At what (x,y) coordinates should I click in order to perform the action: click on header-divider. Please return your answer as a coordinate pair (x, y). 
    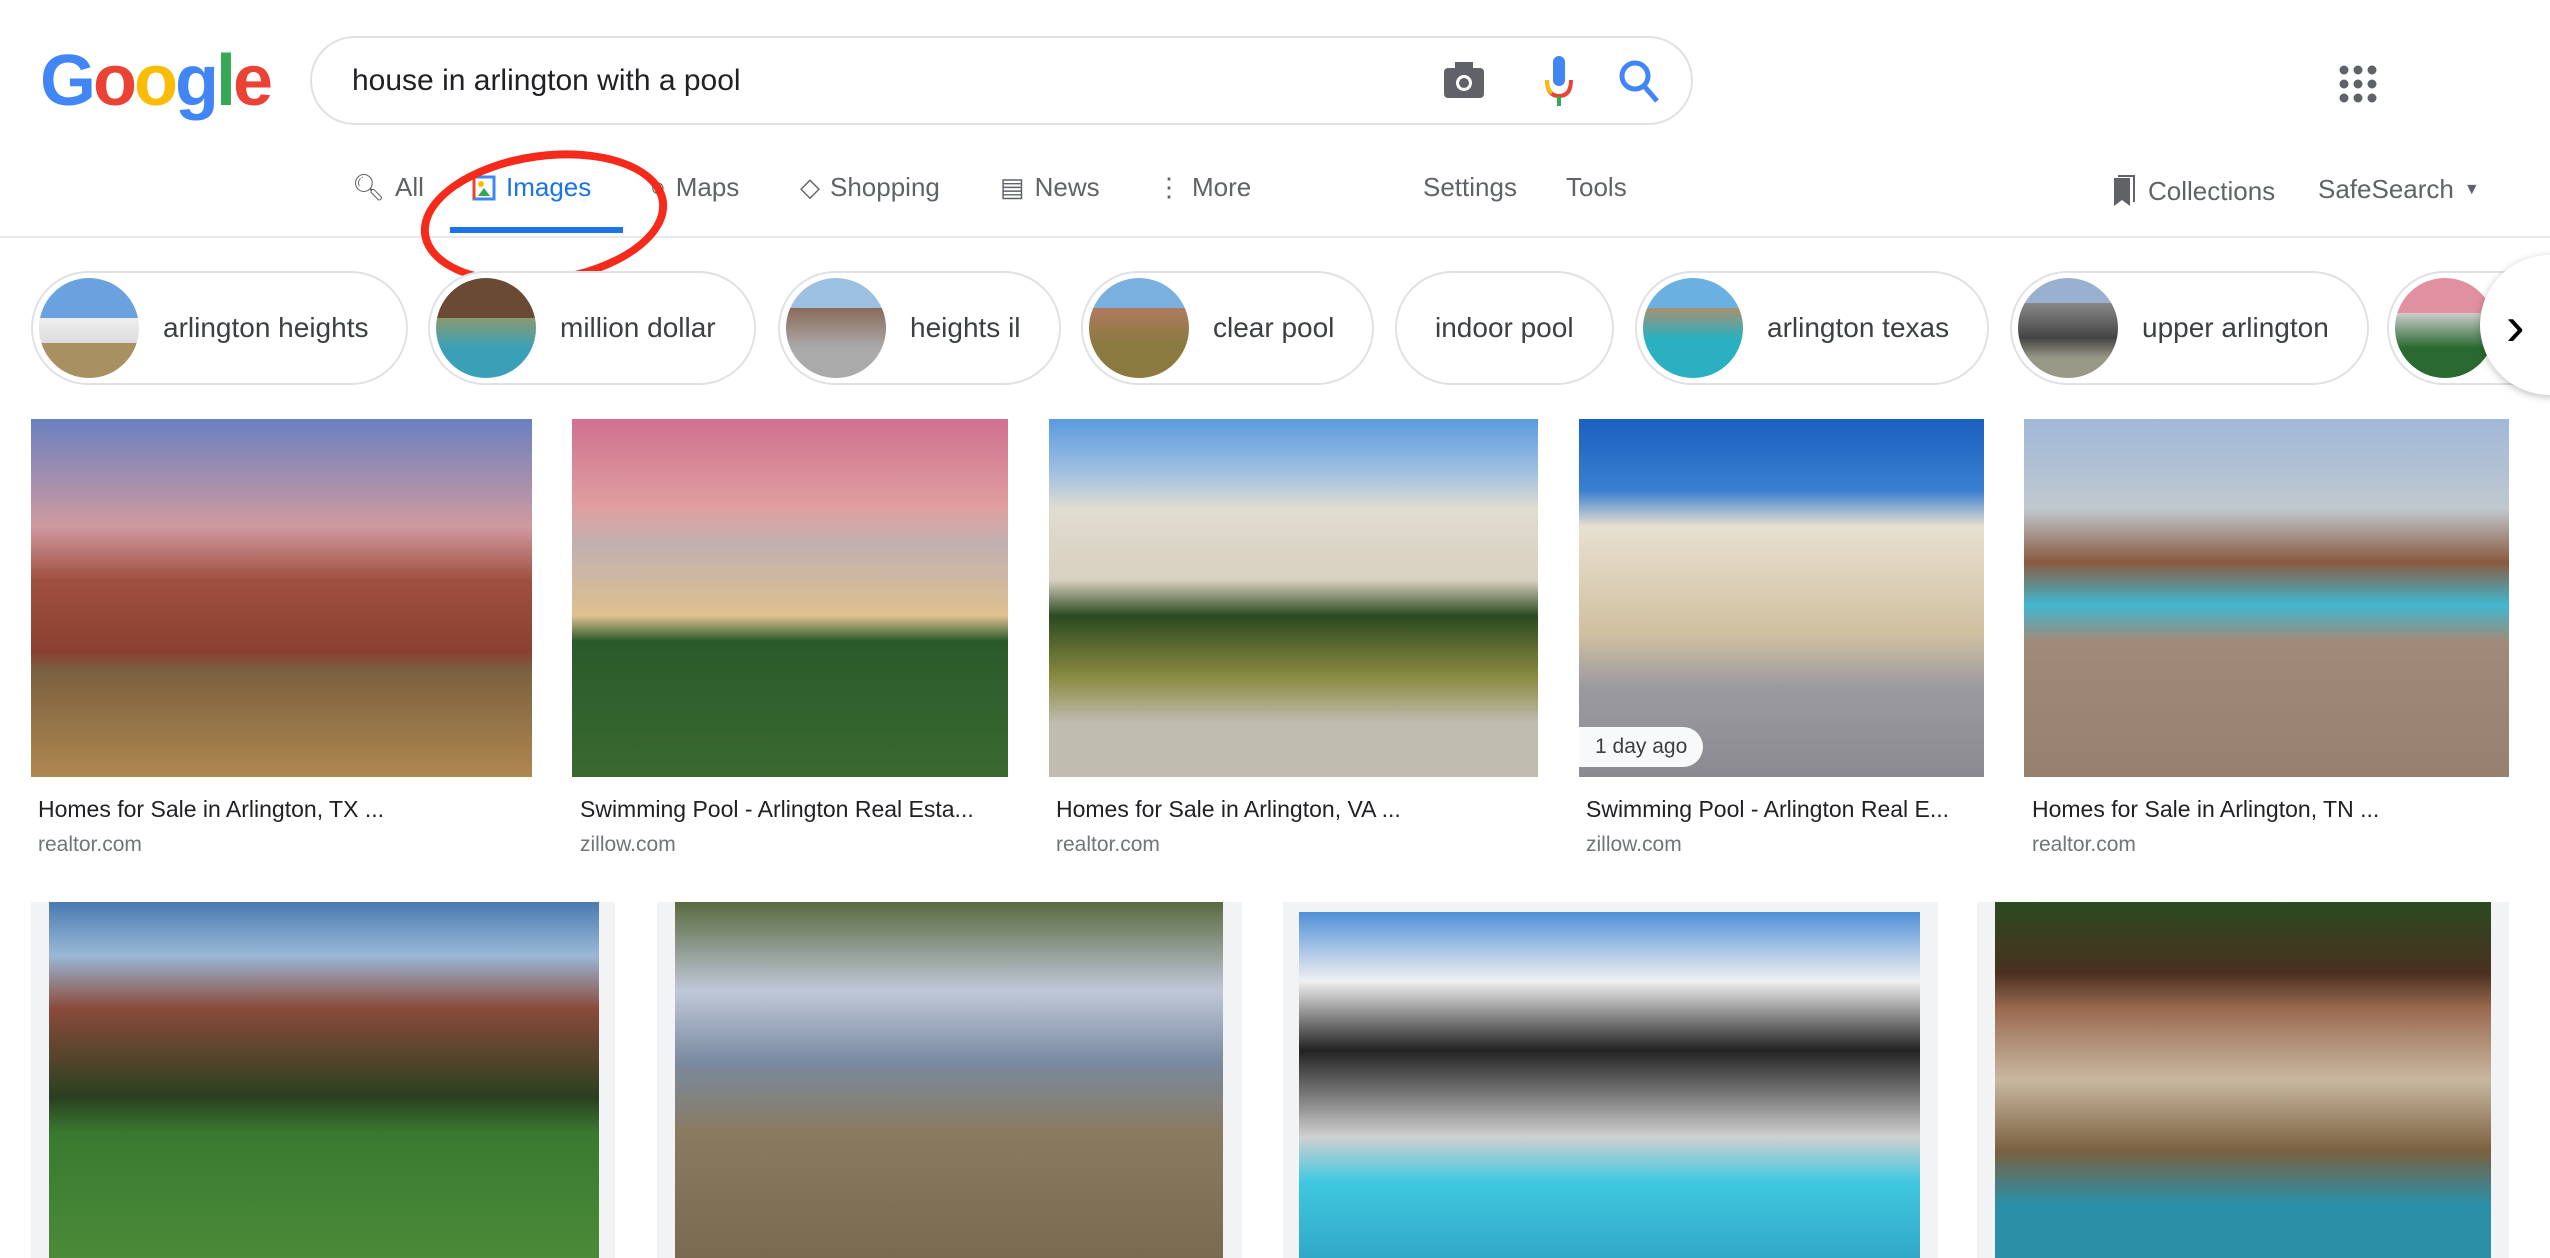
    Looking at the image, I should click on (1275, 237).